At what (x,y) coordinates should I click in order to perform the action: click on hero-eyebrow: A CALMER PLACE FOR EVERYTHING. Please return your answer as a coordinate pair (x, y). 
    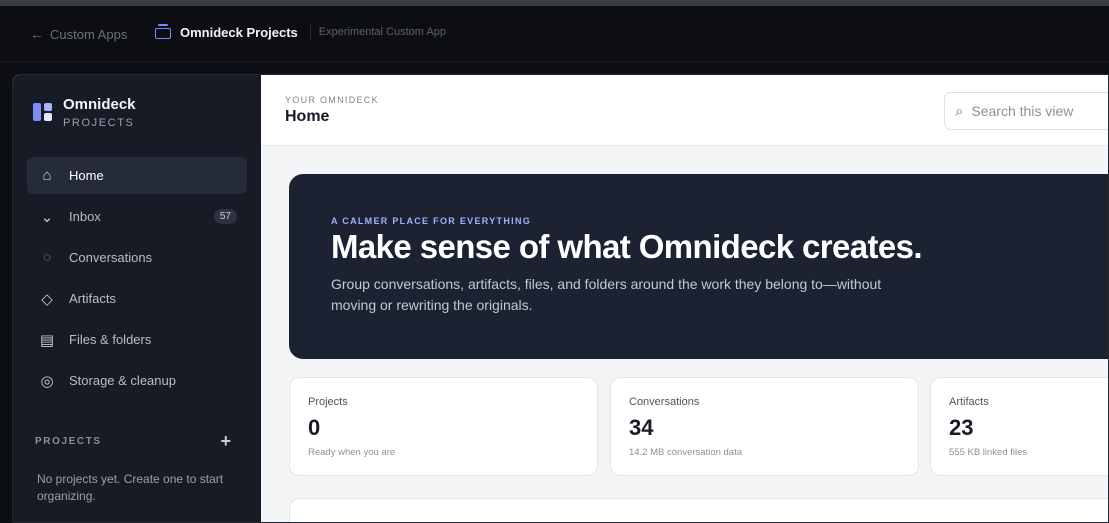
    Looking at the image, I should click on (431, 221).